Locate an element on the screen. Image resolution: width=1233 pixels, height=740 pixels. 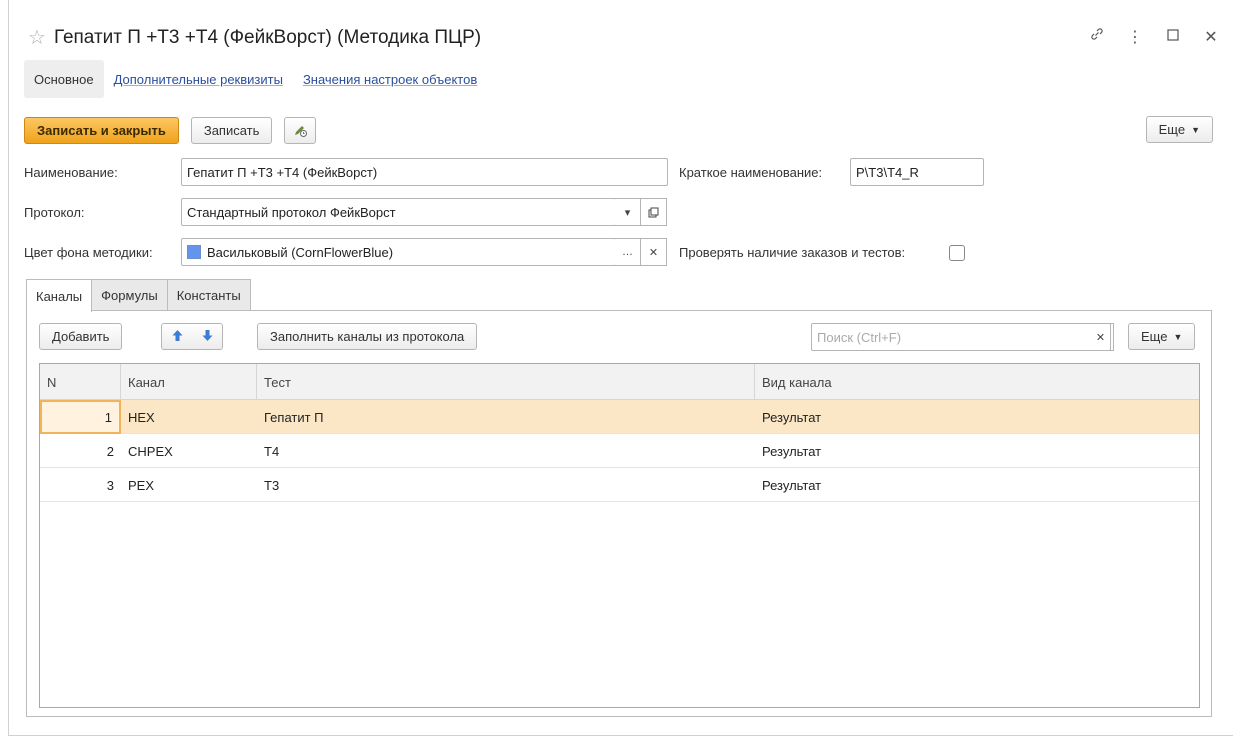
cell-n: 1 is located at coordinates (80, 417).